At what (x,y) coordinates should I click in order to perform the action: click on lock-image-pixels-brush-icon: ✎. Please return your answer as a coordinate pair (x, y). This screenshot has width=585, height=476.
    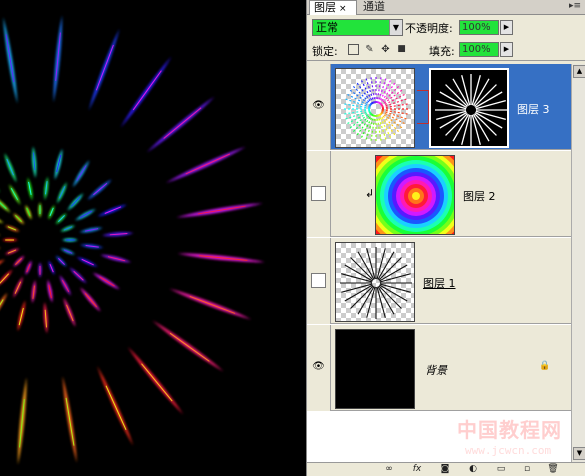
    Looking at the image, I should click on (369, 49).